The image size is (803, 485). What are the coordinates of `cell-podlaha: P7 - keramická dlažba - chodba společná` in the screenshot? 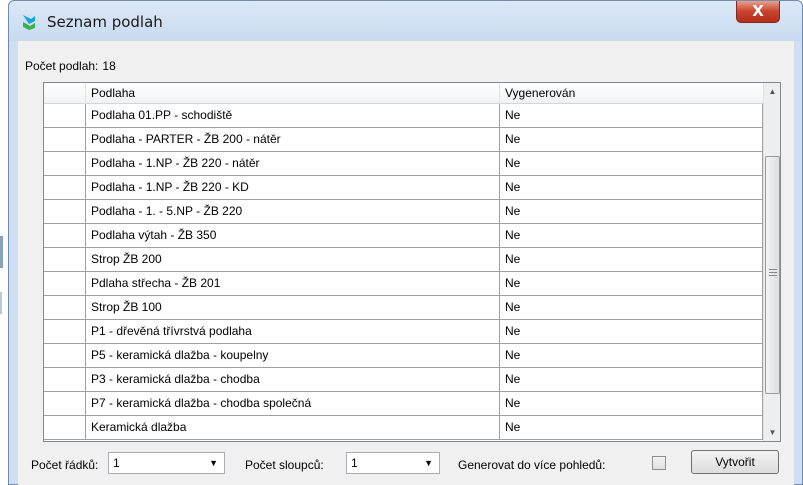 It's located at (293, 403).